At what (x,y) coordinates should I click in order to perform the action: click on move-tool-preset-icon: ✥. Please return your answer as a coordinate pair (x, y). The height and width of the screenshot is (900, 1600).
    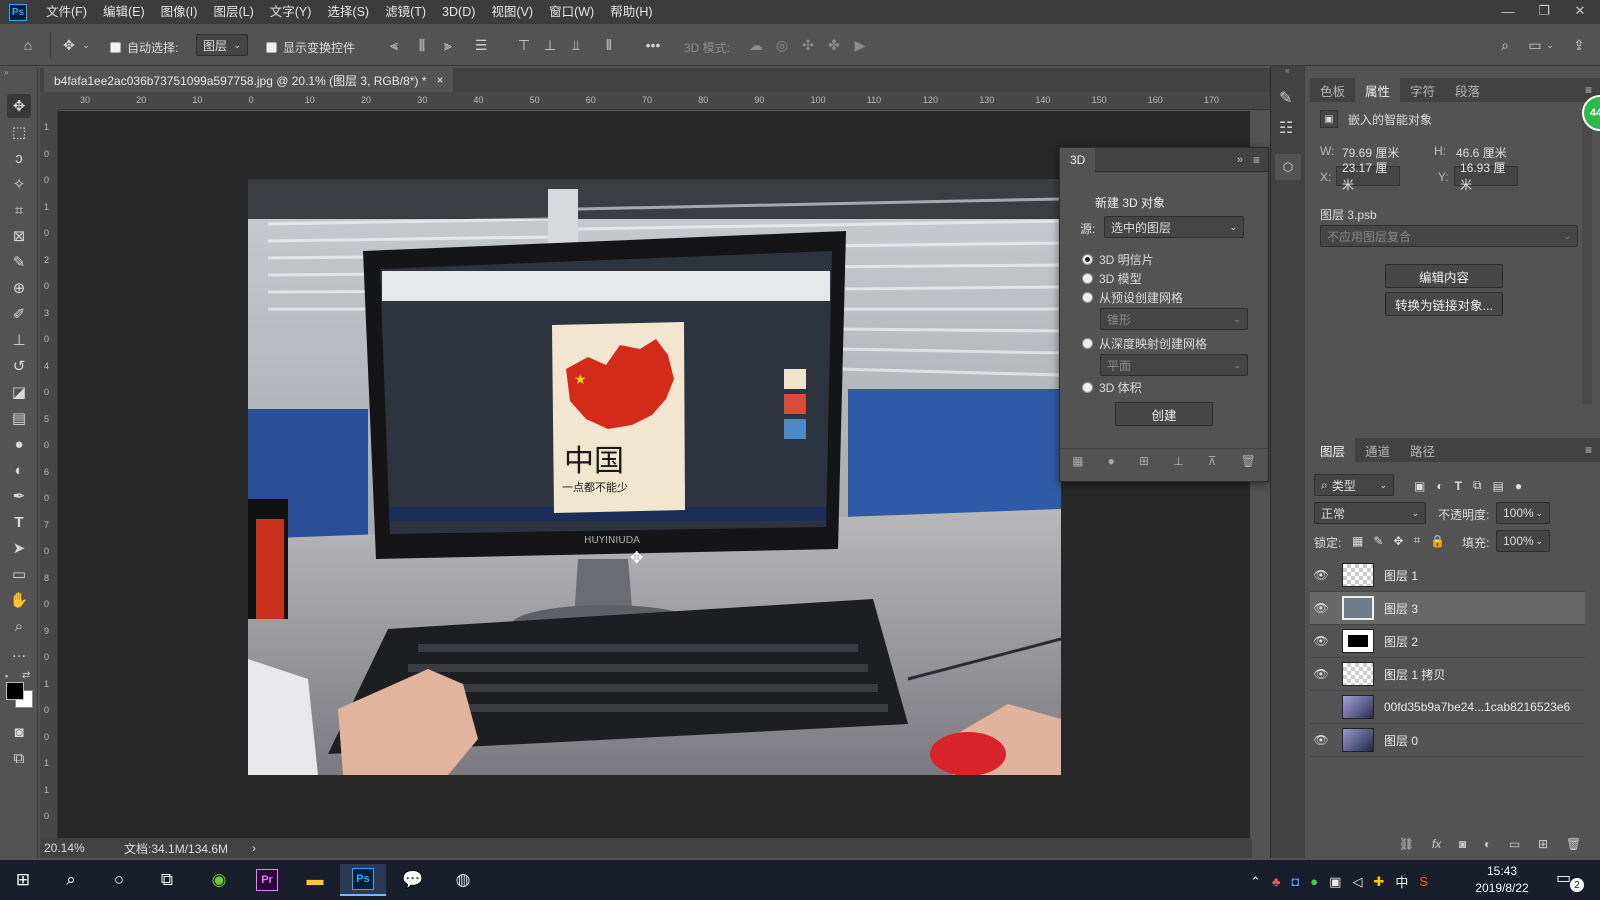
    Looking at the image, I should click on (69, 45).